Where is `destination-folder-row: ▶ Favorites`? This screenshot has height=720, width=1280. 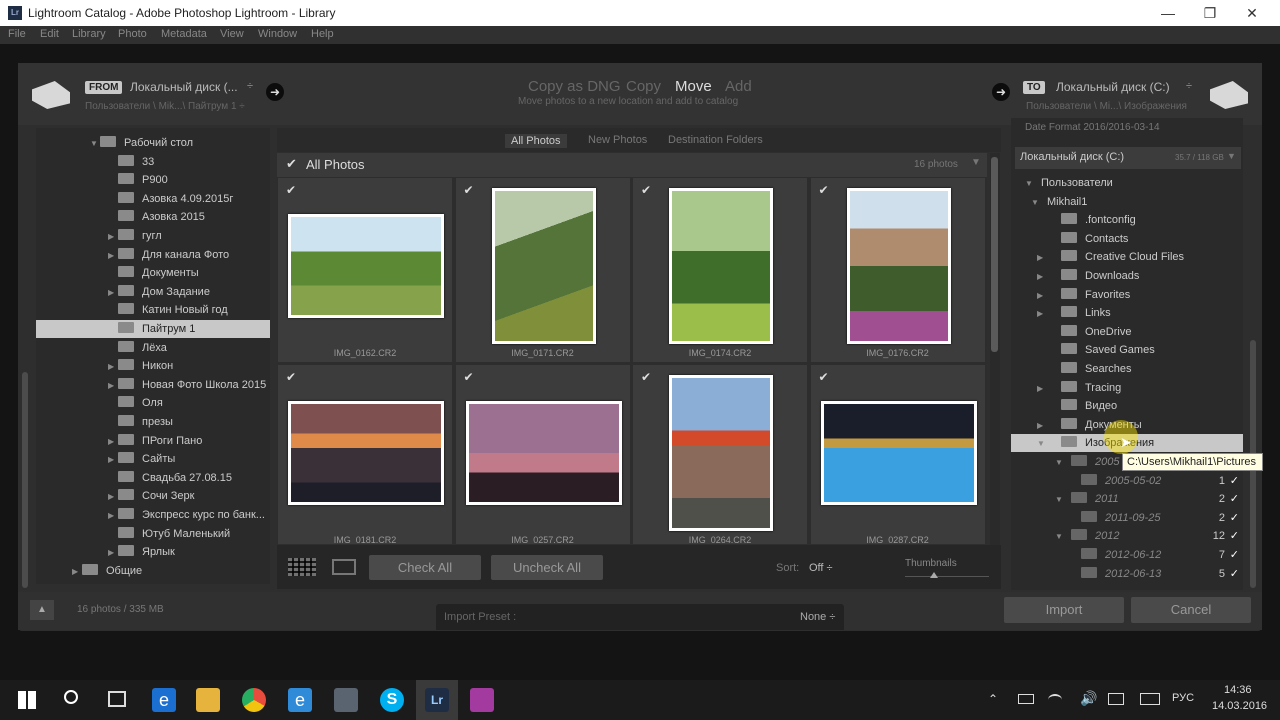
destination-folder-row: ▶ Favorites is located at coordinates (1127, 295).